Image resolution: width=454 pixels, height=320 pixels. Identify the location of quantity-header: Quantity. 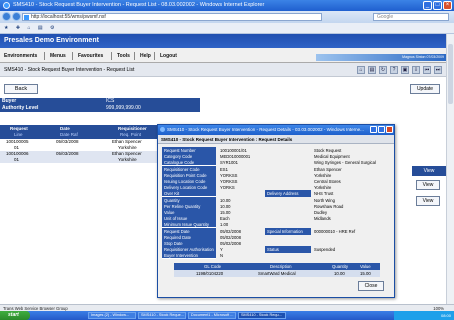
(340, 266).